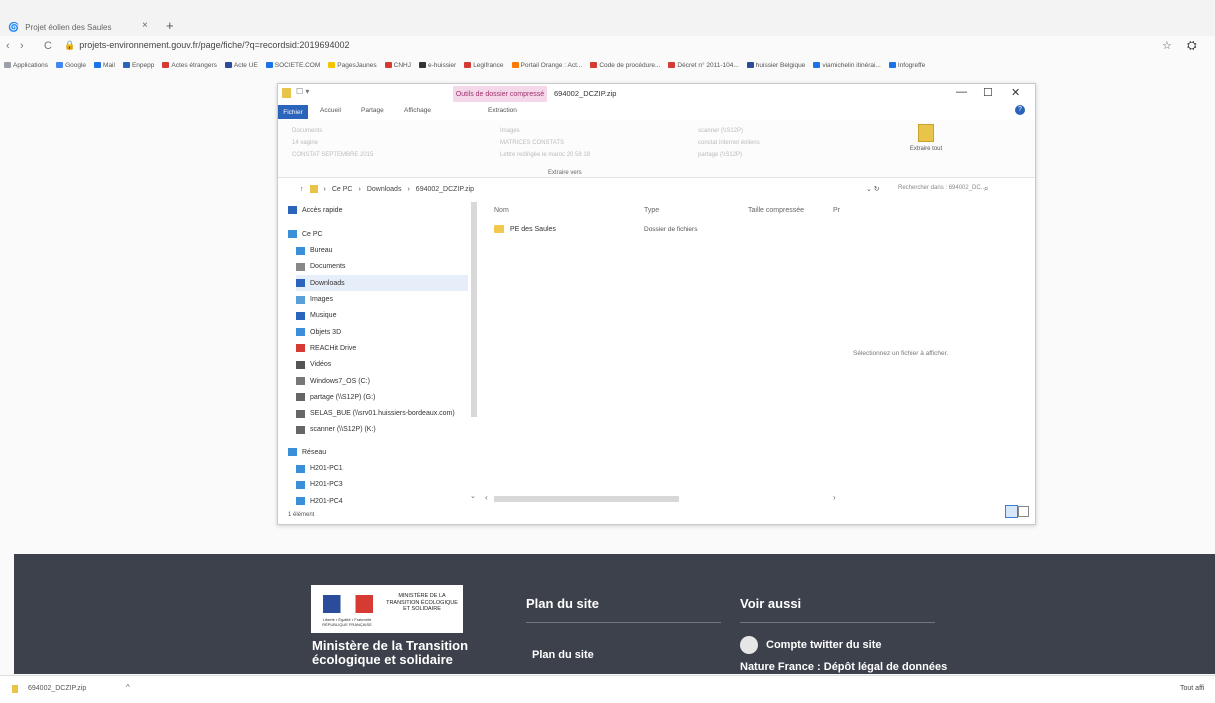  I want to click on bookmark-item: Mail, so click(104, 65).